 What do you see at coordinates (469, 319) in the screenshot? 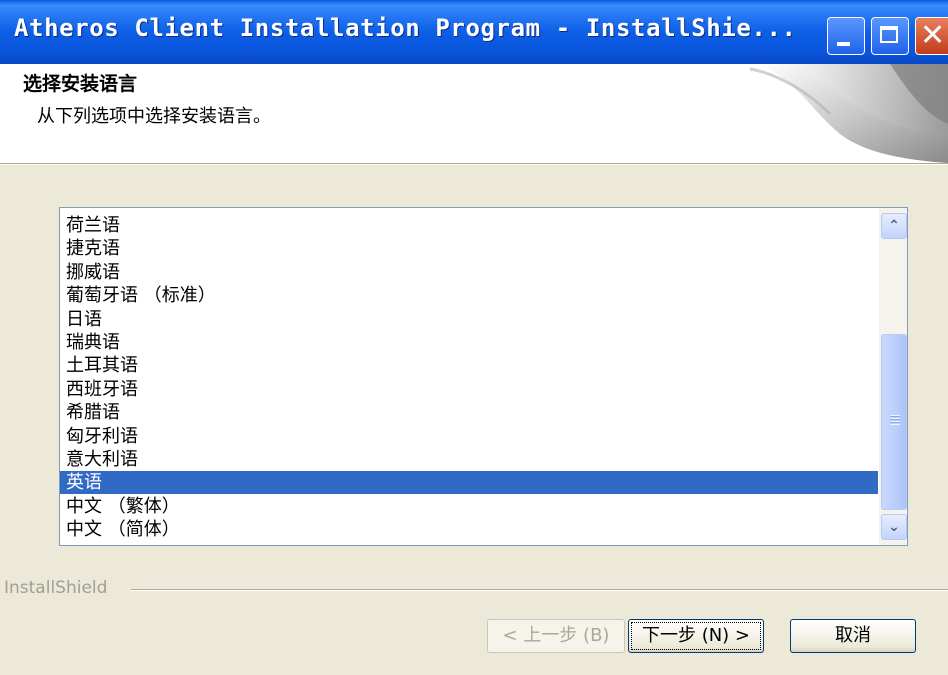
I see `language-list-item: 日语` at bounding box center [469, 319].